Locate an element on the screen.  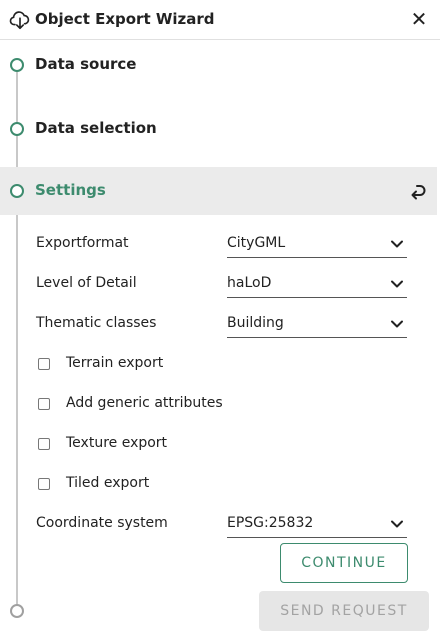
level-of-detail-value: haLoD is located at coordinates (249, 283).